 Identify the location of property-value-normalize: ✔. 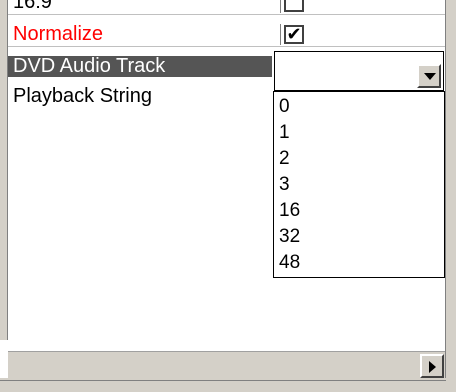
(363, 34).